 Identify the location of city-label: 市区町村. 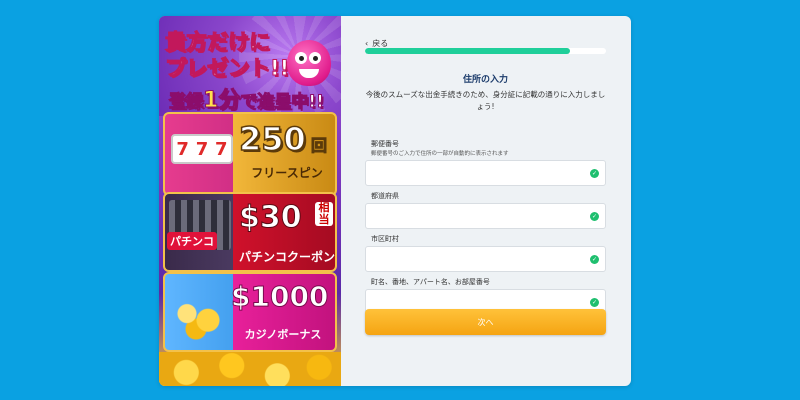
(385, 239).